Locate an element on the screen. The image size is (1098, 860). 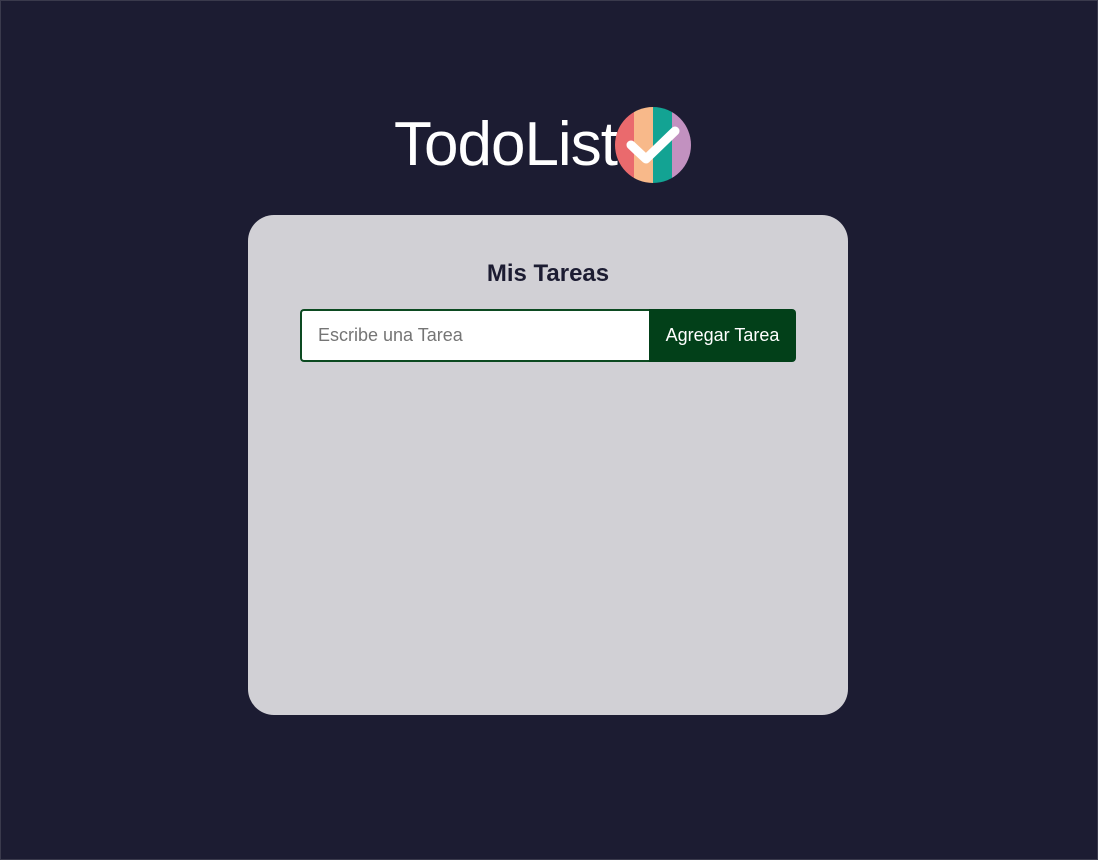
task-input is located at coordinates (474, 335).